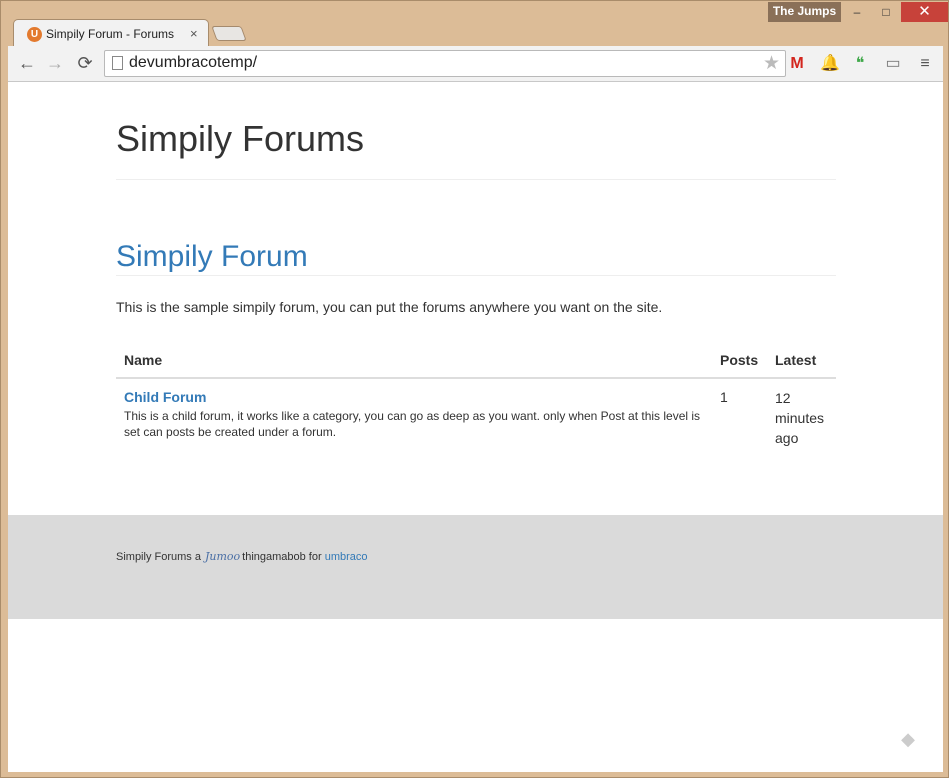 The image size is (949, 778). Describe the element at coordinates (797, 64) in the screenshot. I see `gmail-icon: M` at that location.